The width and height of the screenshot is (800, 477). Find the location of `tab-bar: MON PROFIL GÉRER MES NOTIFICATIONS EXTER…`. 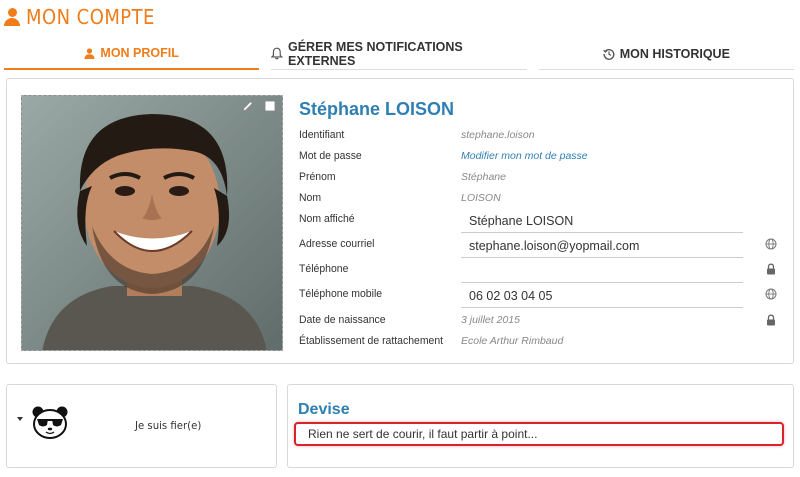

tab-bar: MON PROFIL GÉRER MES NOTIFICATIONS EXTER… is located at coordinates (402, 54).